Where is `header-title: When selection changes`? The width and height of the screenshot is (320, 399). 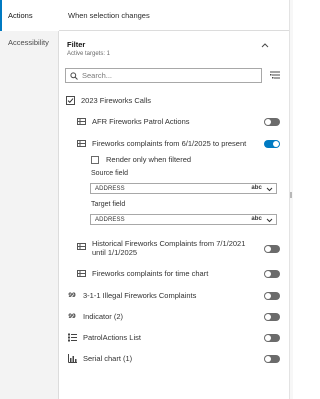
header-title: When selection changes is located at coordinates (109, 15).